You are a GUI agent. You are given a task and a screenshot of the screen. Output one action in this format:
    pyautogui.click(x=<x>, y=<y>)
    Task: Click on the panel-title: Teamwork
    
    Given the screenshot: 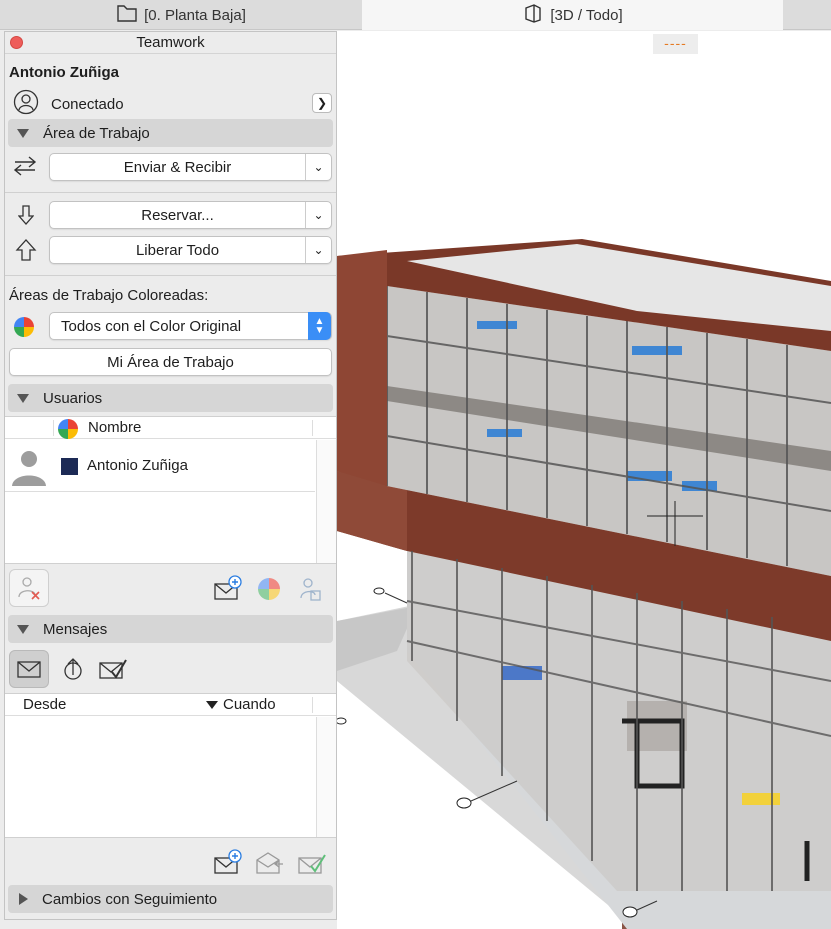 What is the action you would take?
    pyautogui.click(x=170, y=42)
    